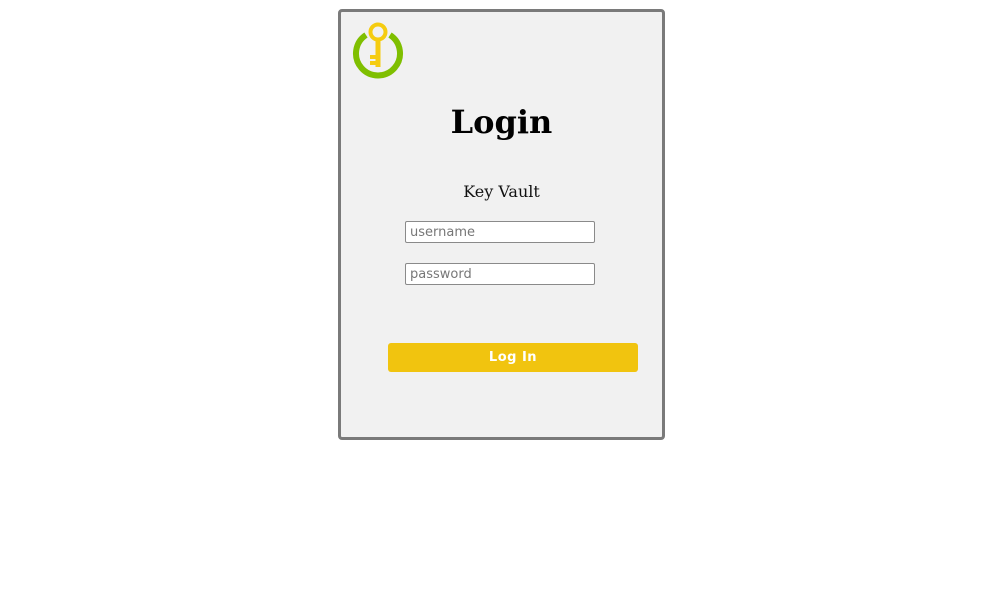 The height and width of the screenshot is (601, 1000). Describe the element at coordinates (500, 274) in the screenshot. I see `password-input` at that location.